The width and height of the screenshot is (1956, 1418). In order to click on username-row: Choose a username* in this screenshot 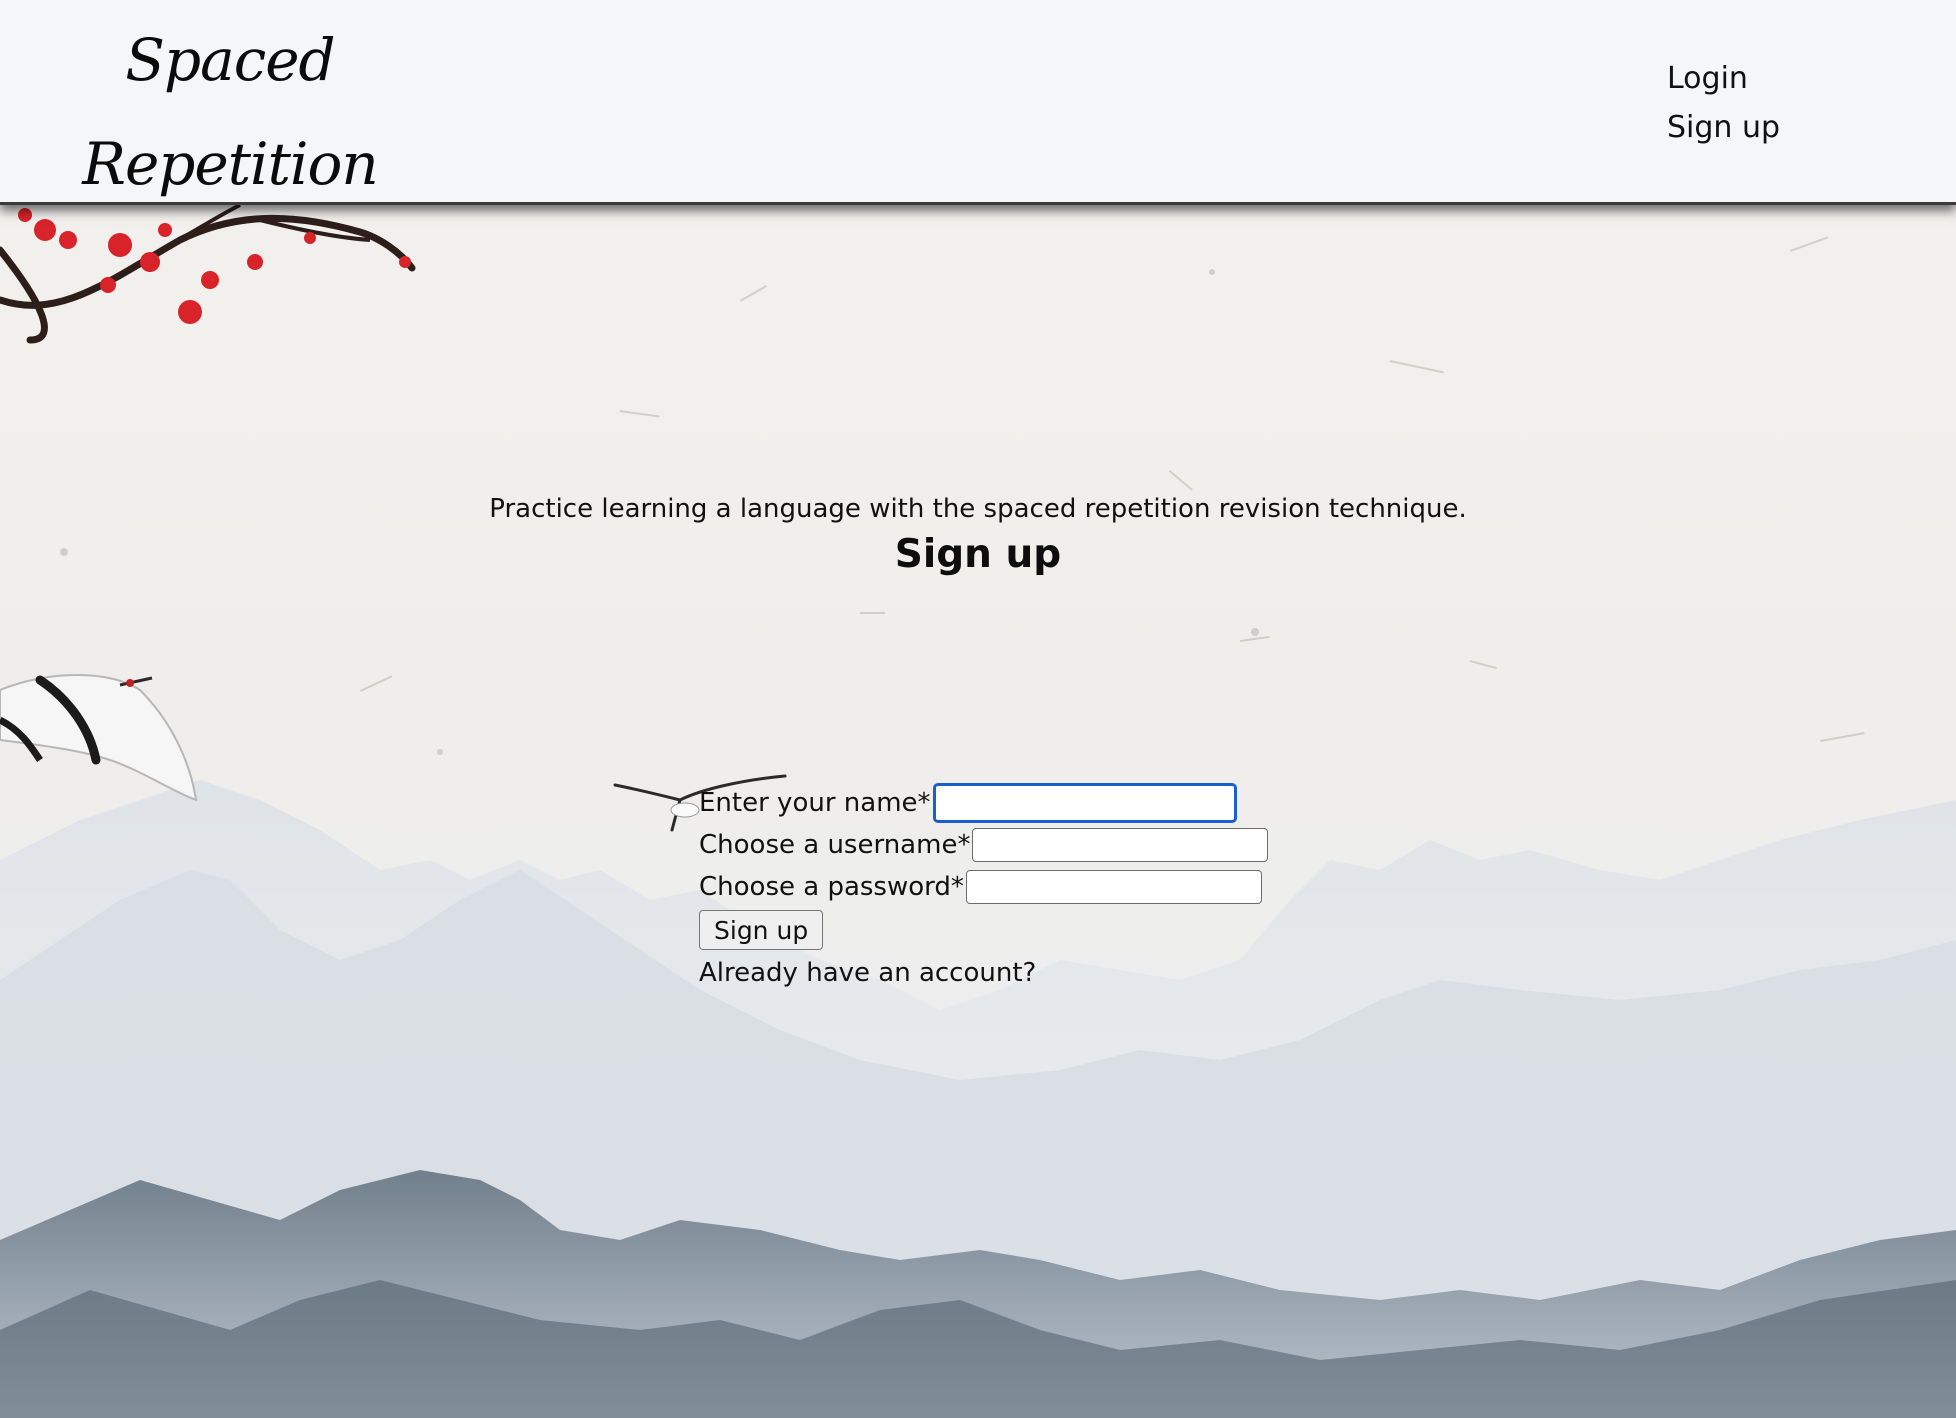, I will do `click(984, 845)`.